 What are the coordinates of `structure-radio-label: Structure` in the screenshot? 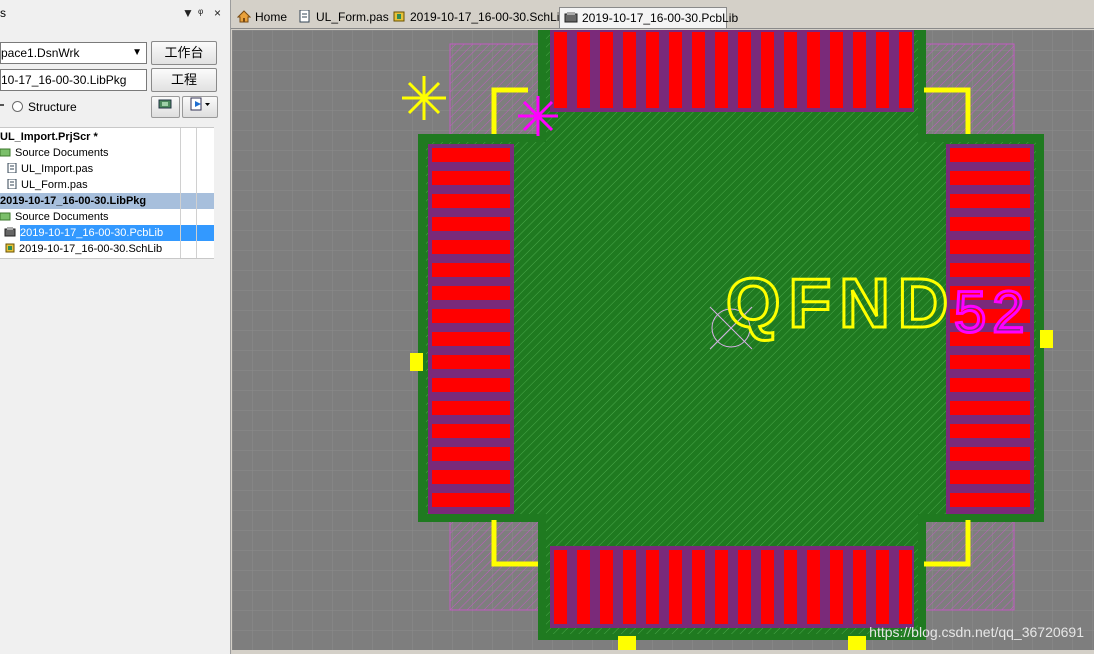 It's located at (52, 107).